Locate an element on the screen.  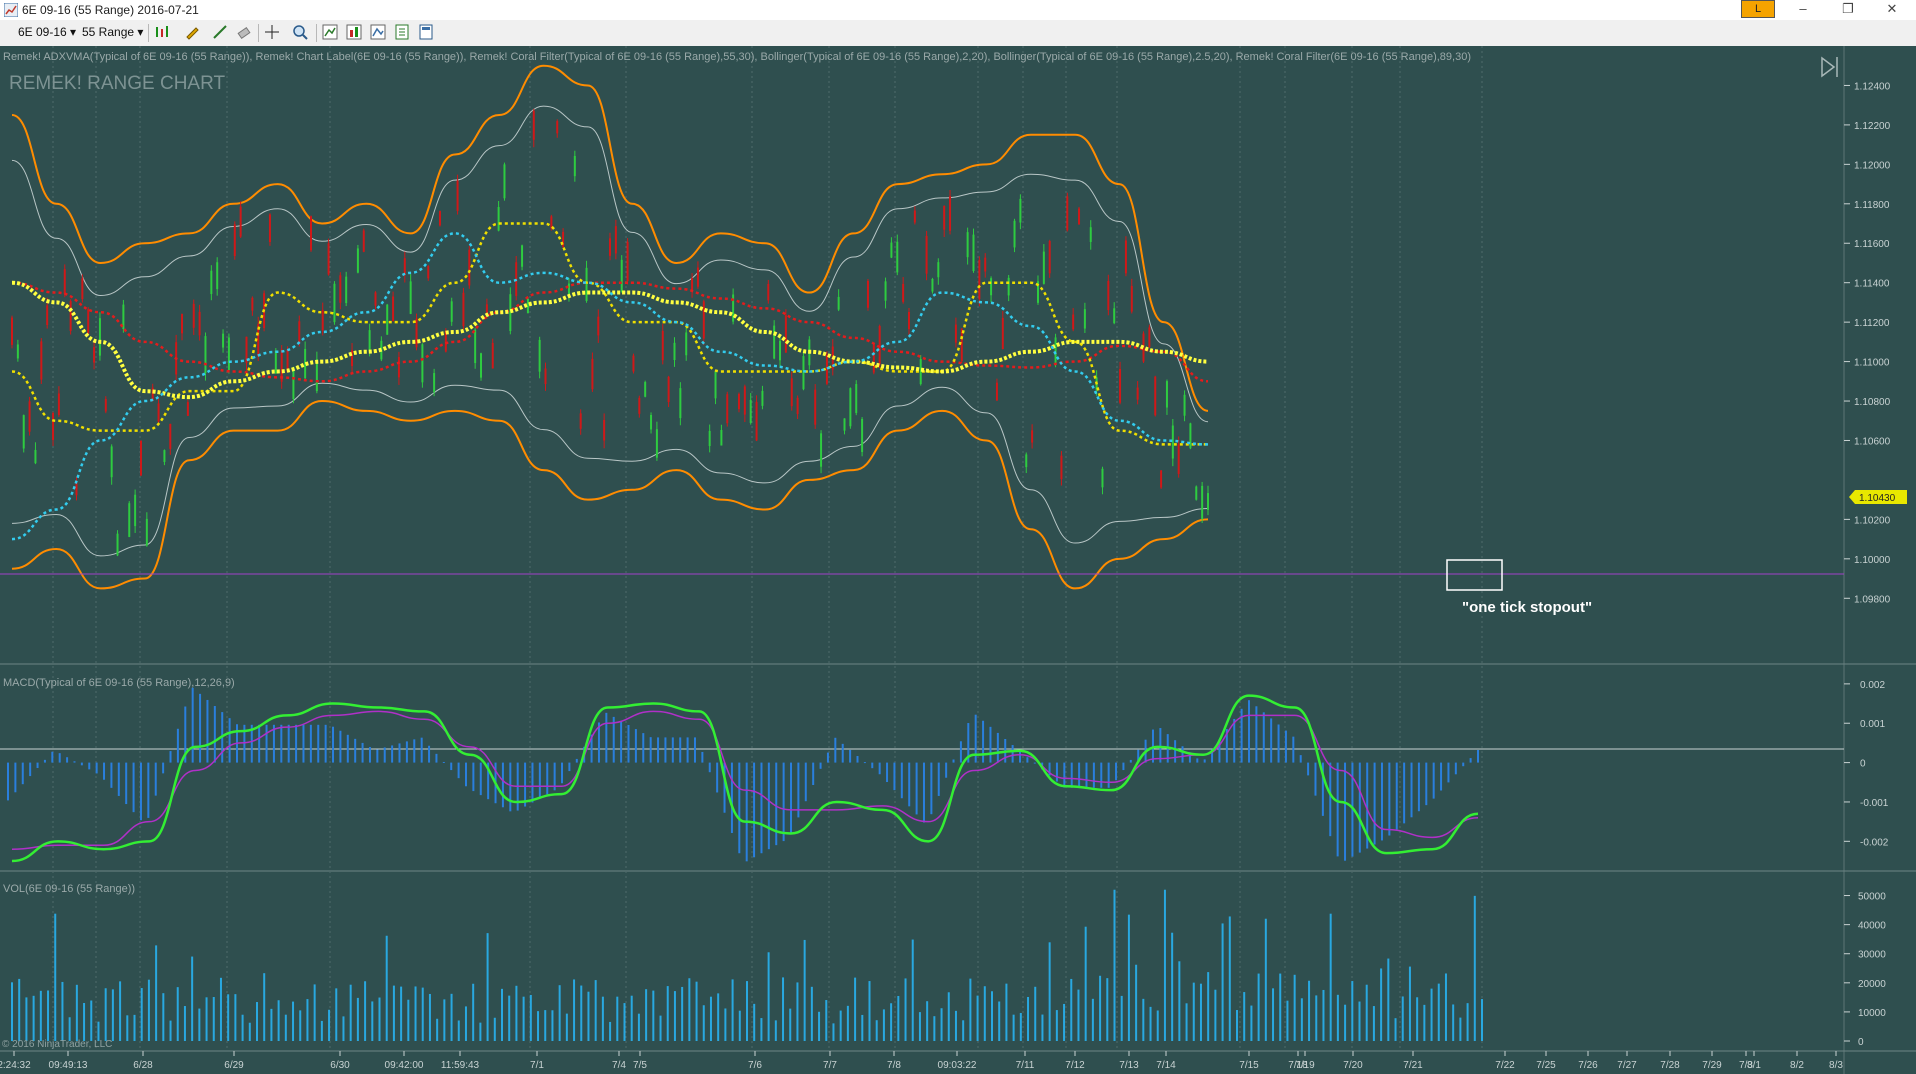
bar-type-icon is located at coordinates (162, 32).